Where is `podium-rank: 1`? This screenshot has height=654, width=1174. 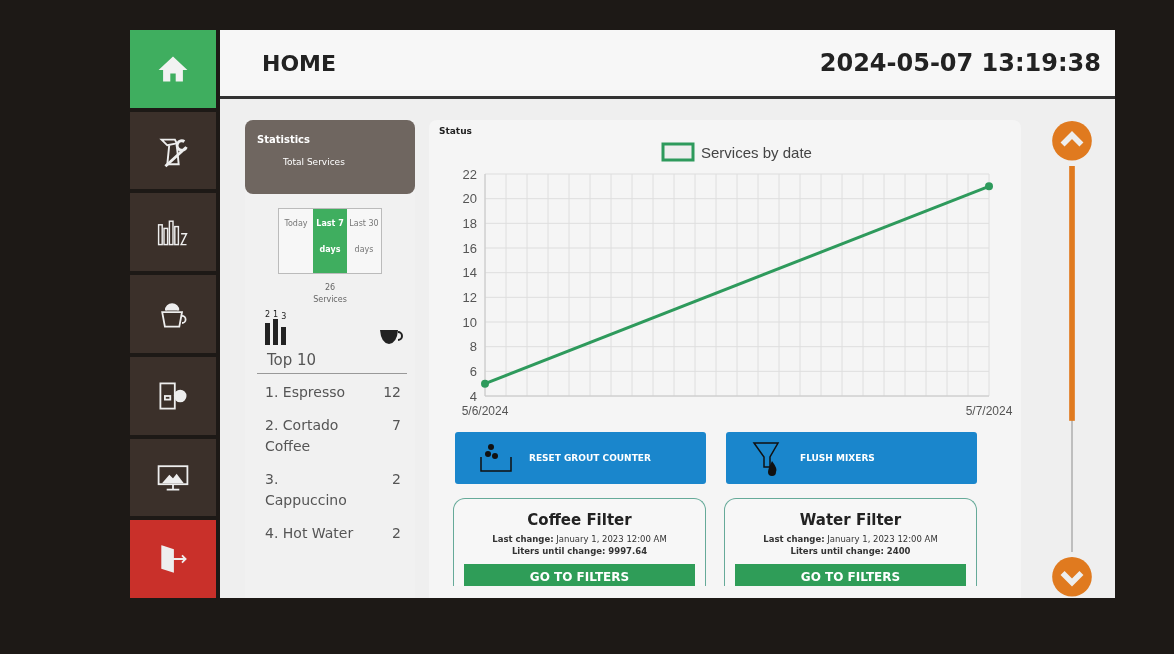 podium-rank: 1 is located at coordinates (276, 314).